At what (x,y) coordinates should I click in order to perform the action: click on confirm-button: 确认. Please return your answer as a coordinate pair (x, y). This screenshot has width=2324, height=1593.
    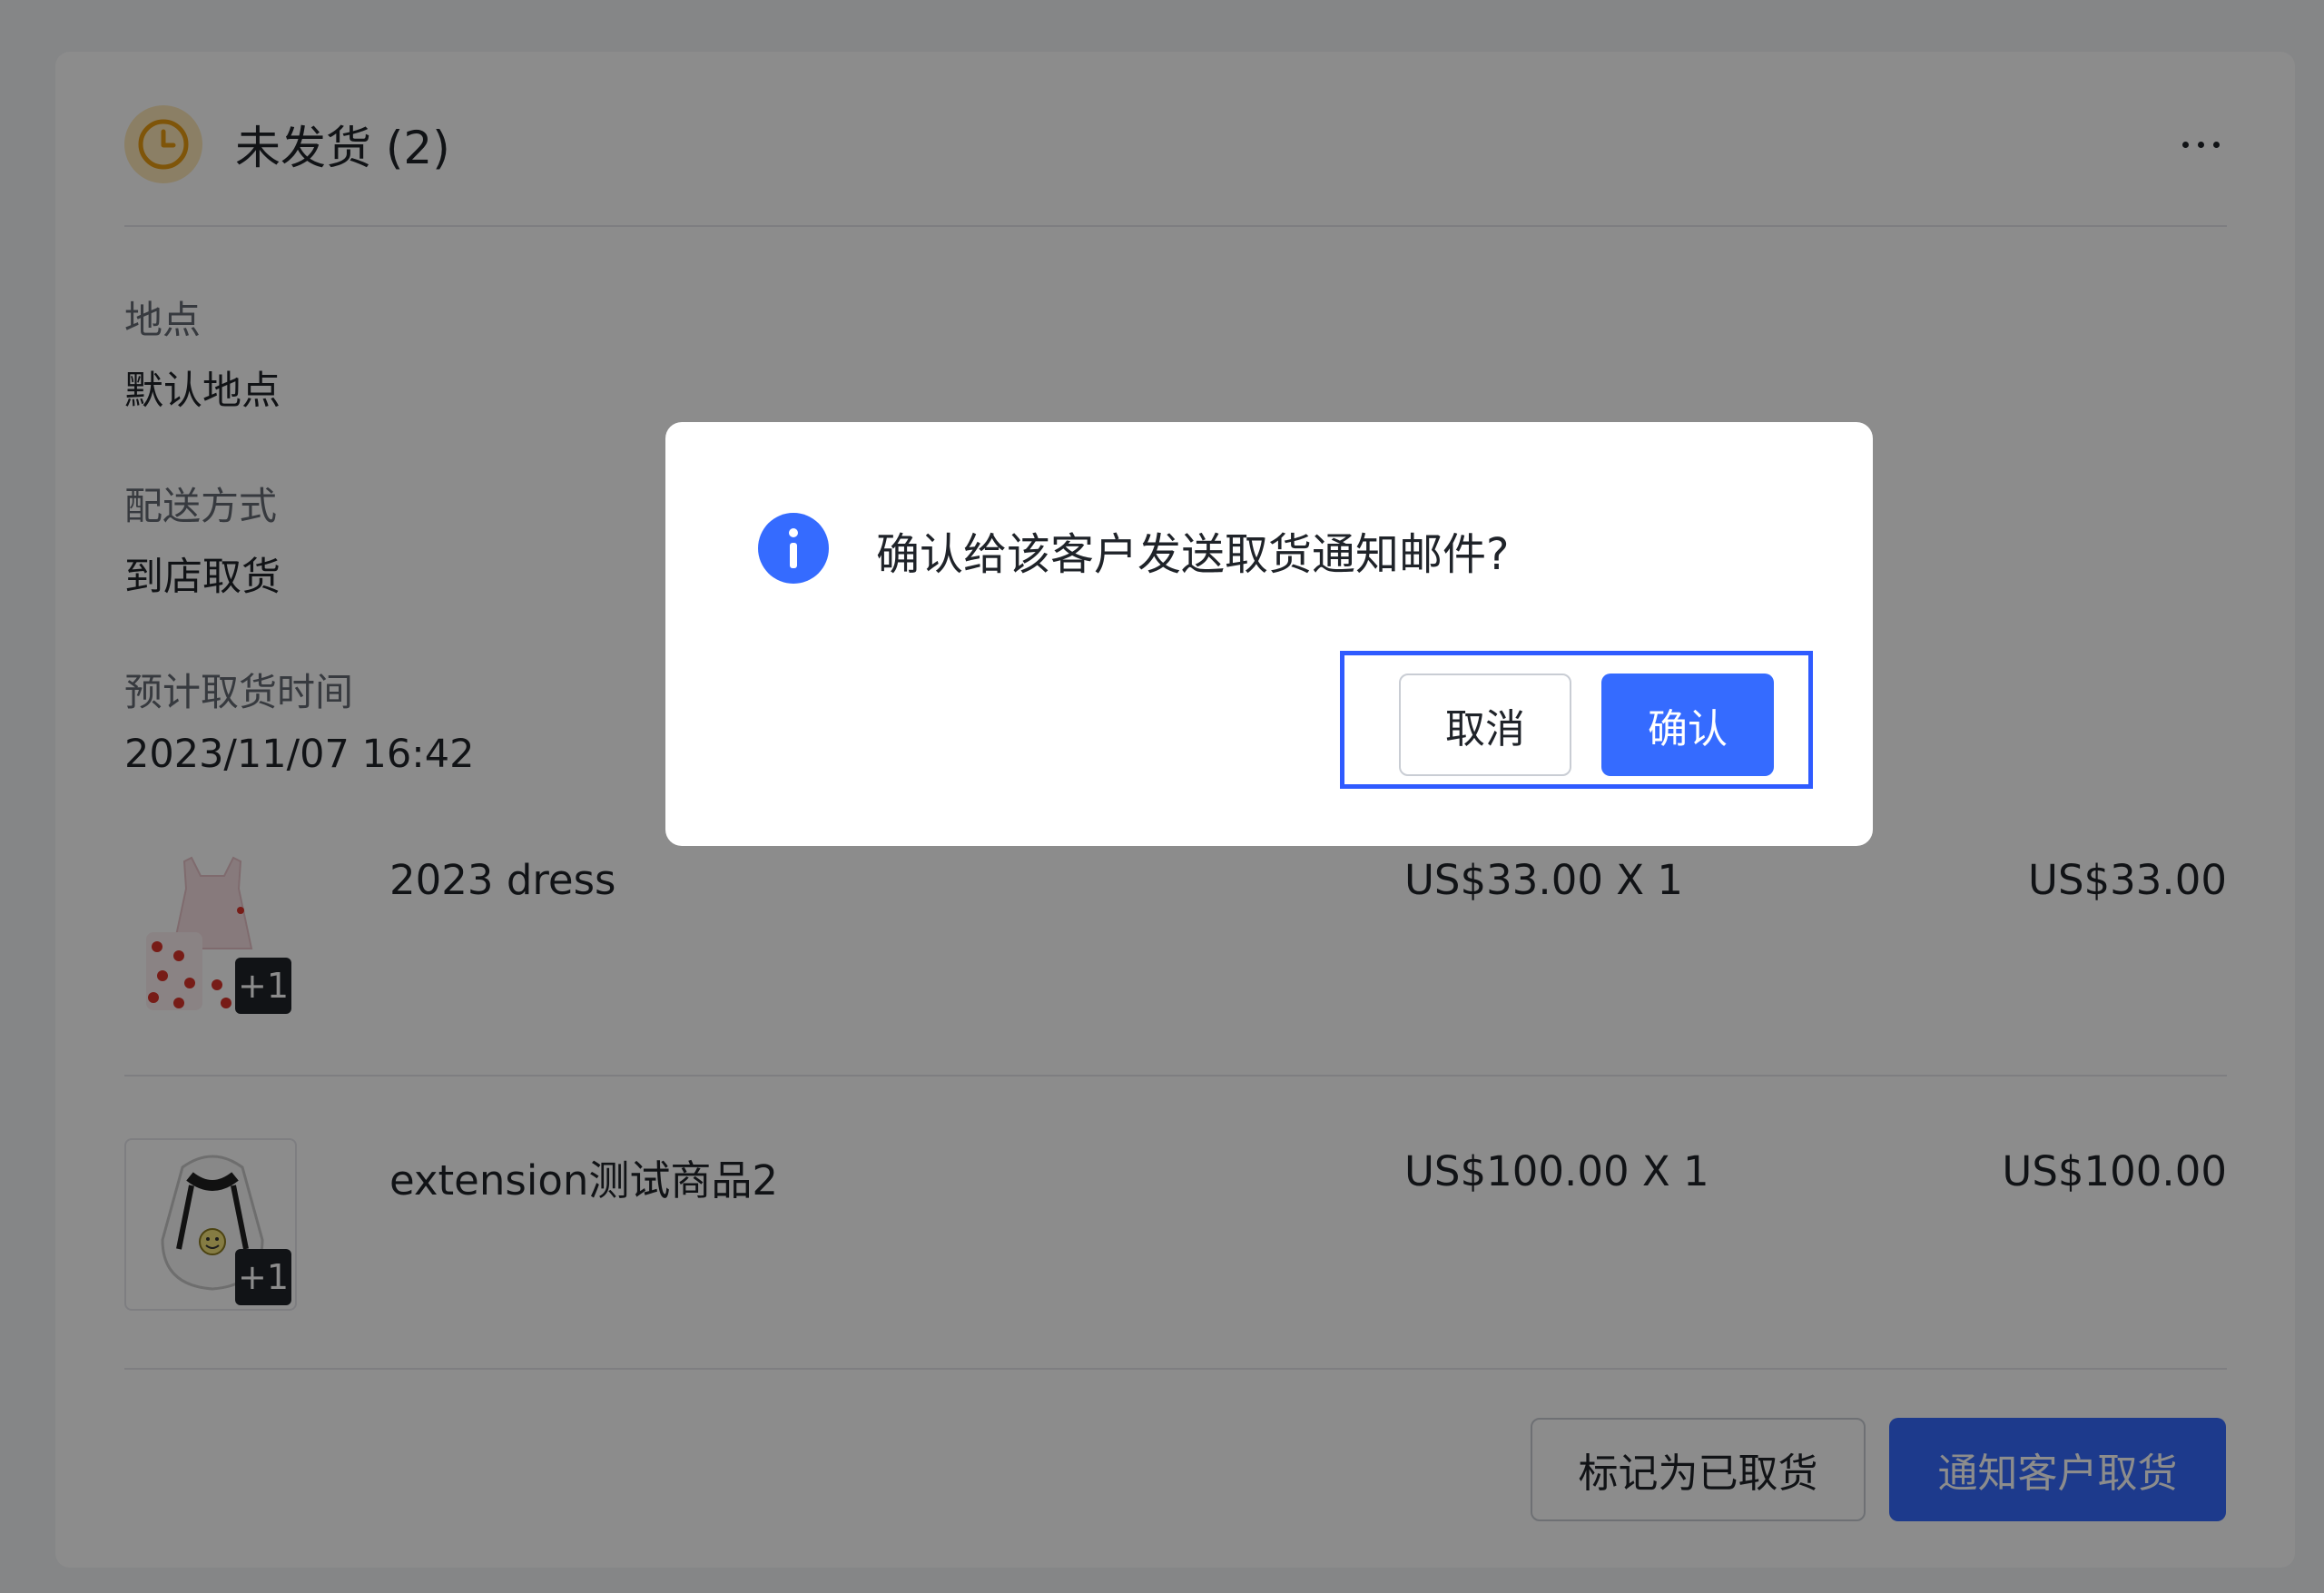
    Looking at the image, I should click on (1687, 725).